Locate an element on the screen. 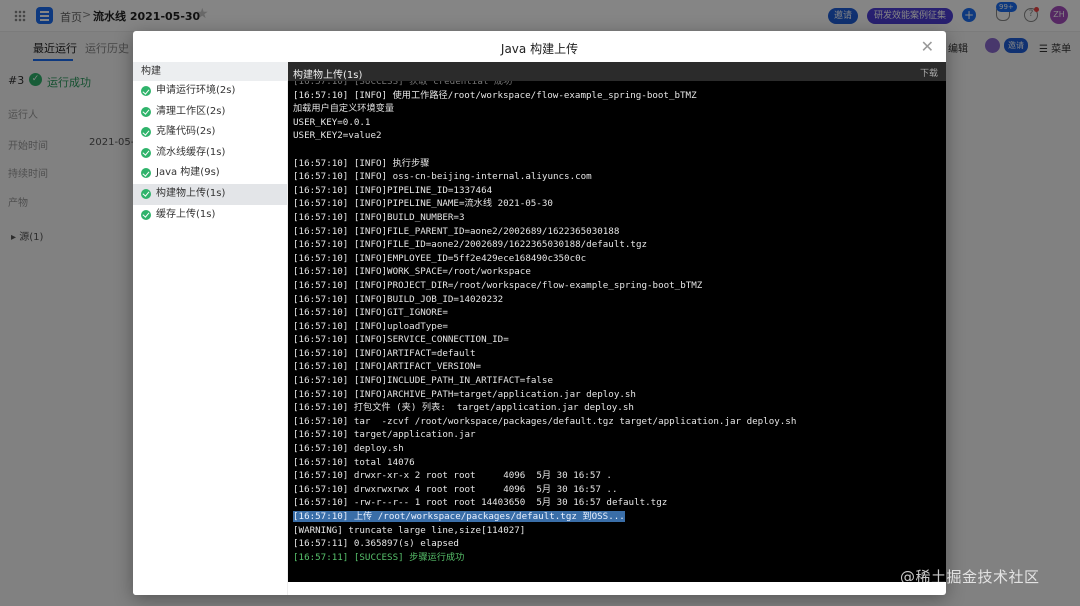 The image size is (1080, 606). step-item: 流水线缓存(1s) is located at coordinates (210, 153).